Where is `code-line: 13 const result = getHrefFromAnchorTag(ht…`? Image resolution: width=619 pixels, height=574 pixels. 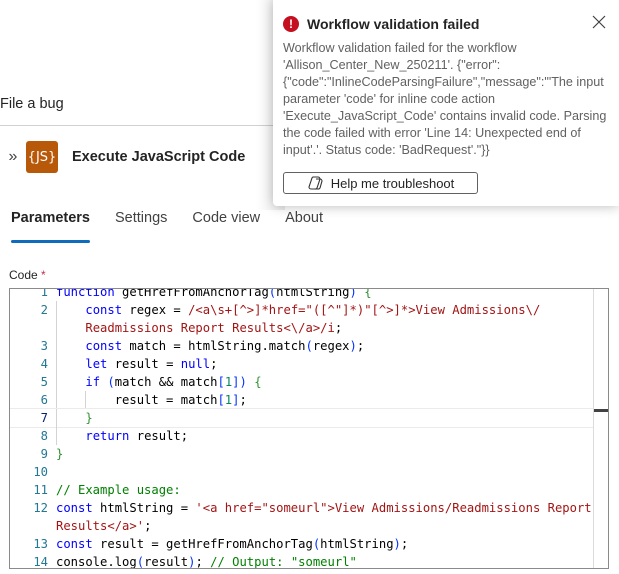 code-line: 13 const result = getHrefFromAnchorTag(ht… is located at coordinates (302, 544).